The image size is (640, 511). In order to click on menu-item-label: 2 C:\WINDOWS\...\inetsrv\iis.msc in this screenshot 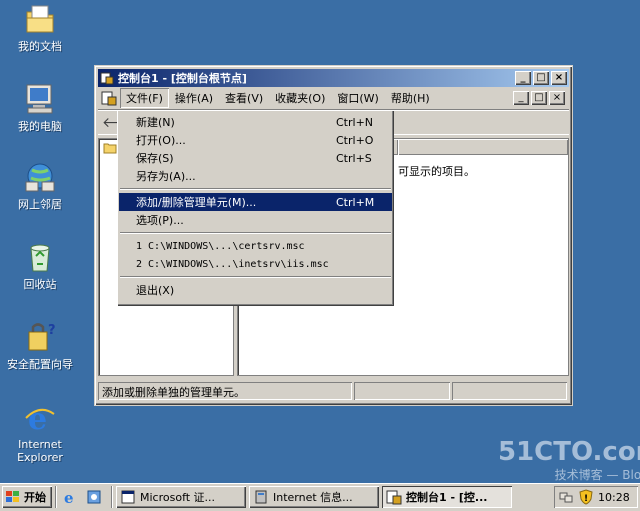, I will do `click(232, 264)`.